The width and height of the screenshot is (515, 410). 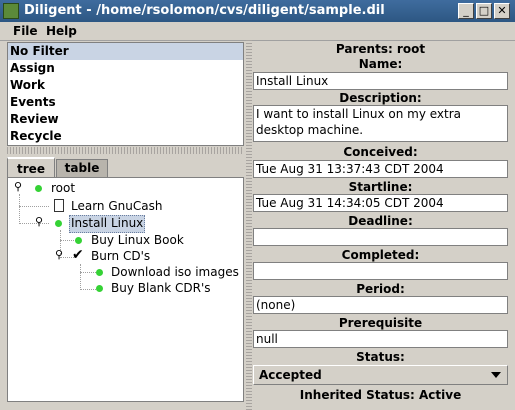 What do you see at coordinates (380, 375) in the screenshot?
I see `status-dropdown: Accepted` at bounding box center [380, 375].